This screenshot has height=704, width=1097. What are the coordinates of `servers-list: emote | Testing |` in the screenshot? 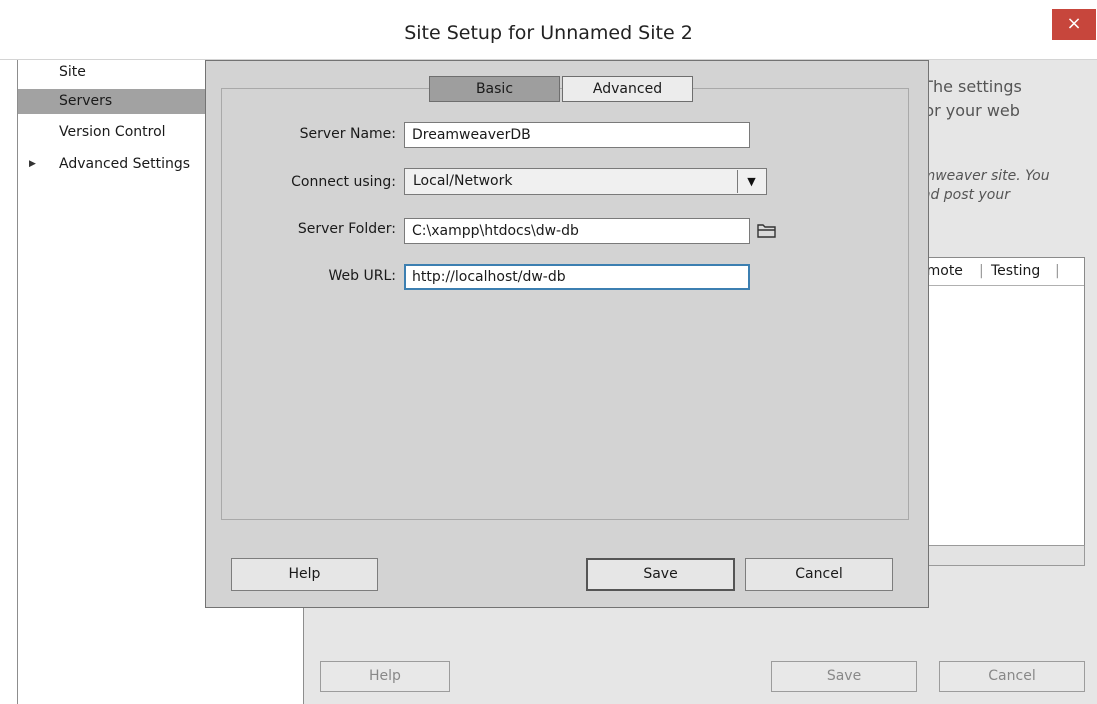 It's located at (999, 410).